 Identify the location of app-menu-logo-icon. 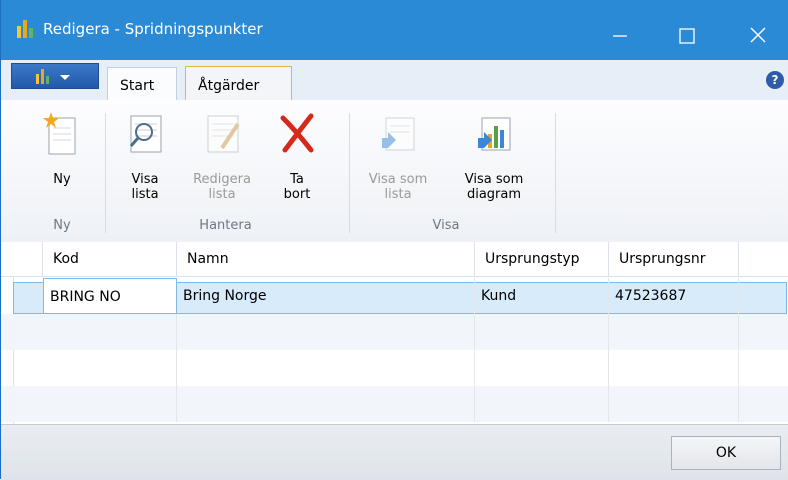
(53, 76).